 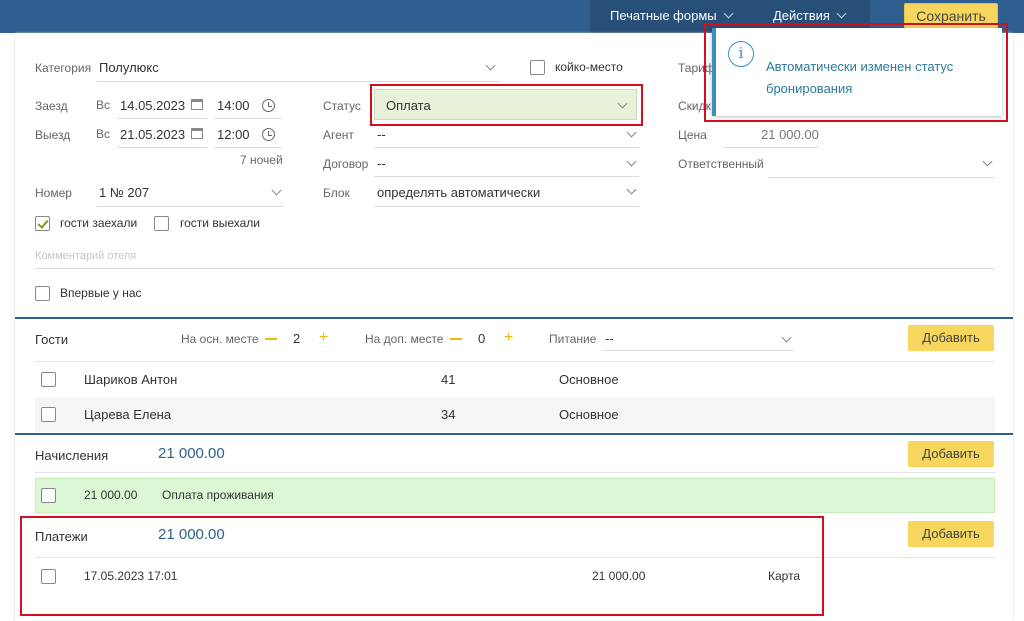 What do you see at coordinates (103, 134) in the screenshot?
I see `checkout-day: Вс` at bounding box center [103, 134].